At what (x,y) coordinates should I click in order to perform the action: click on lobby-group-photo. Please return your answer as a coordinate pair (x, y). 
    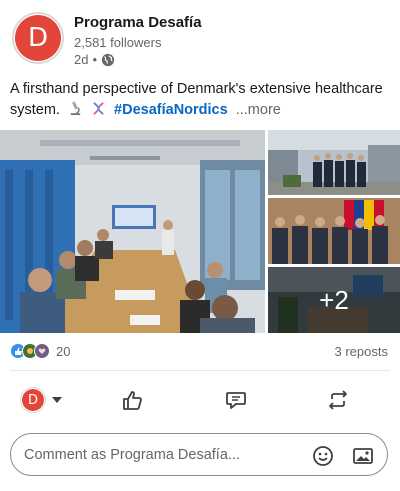
    Looking at the image, I should click on (334, 162).